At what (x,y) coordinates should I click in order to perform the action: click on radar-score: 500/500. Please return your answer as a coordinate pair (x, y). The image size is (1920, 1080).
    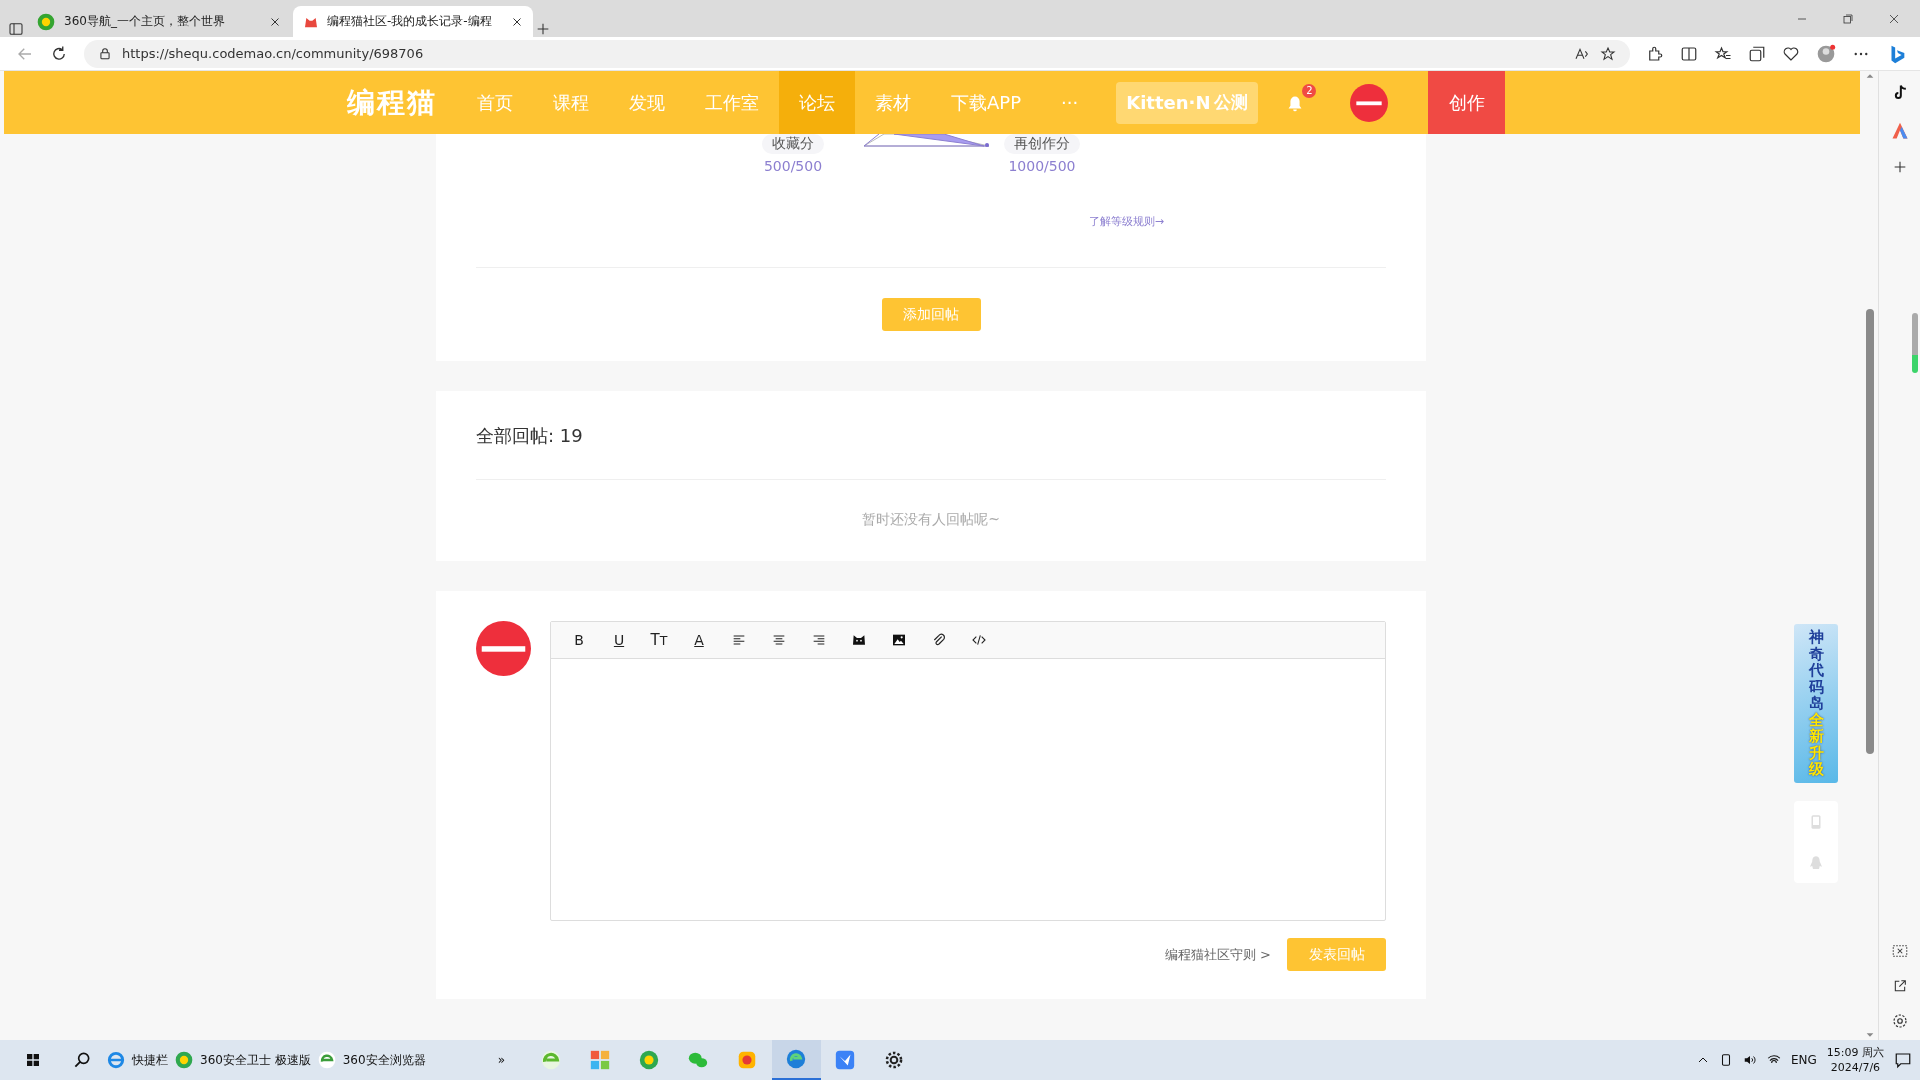
    Looking at the image, I should click on (793, 166).